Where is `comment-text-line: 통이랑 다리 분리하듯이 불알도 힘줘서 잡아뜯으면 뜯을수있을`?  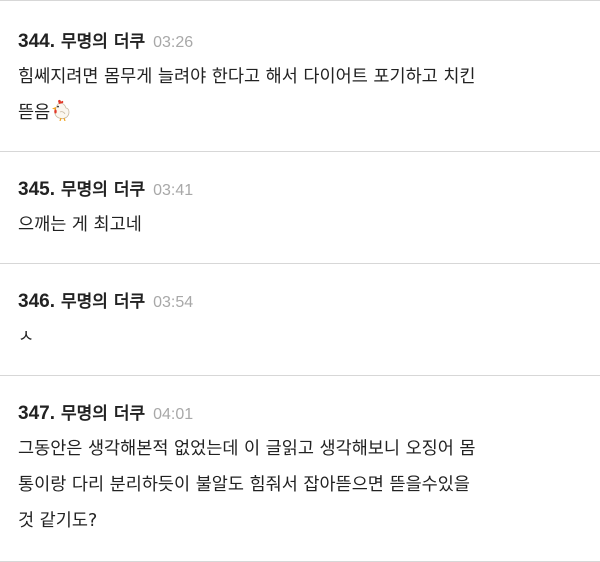 comment-text-line: 통이랑 다리 분리하듯이 불알도 힘줘서 잡아뜯으면 뜯을수있을 is located at coordinates (244, 485).